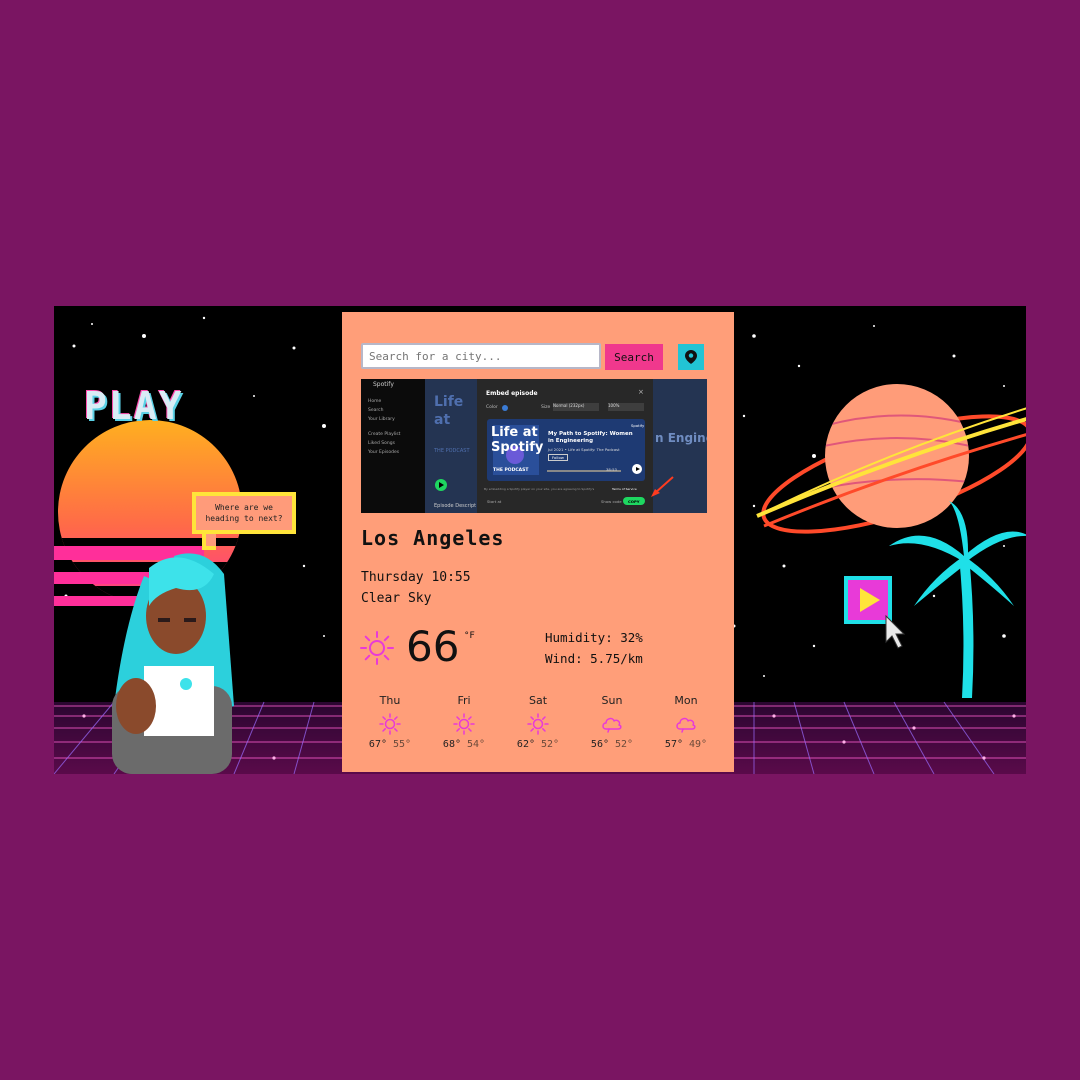  I want to click on sidebar-item: Liked Songs, so click(381, 443).